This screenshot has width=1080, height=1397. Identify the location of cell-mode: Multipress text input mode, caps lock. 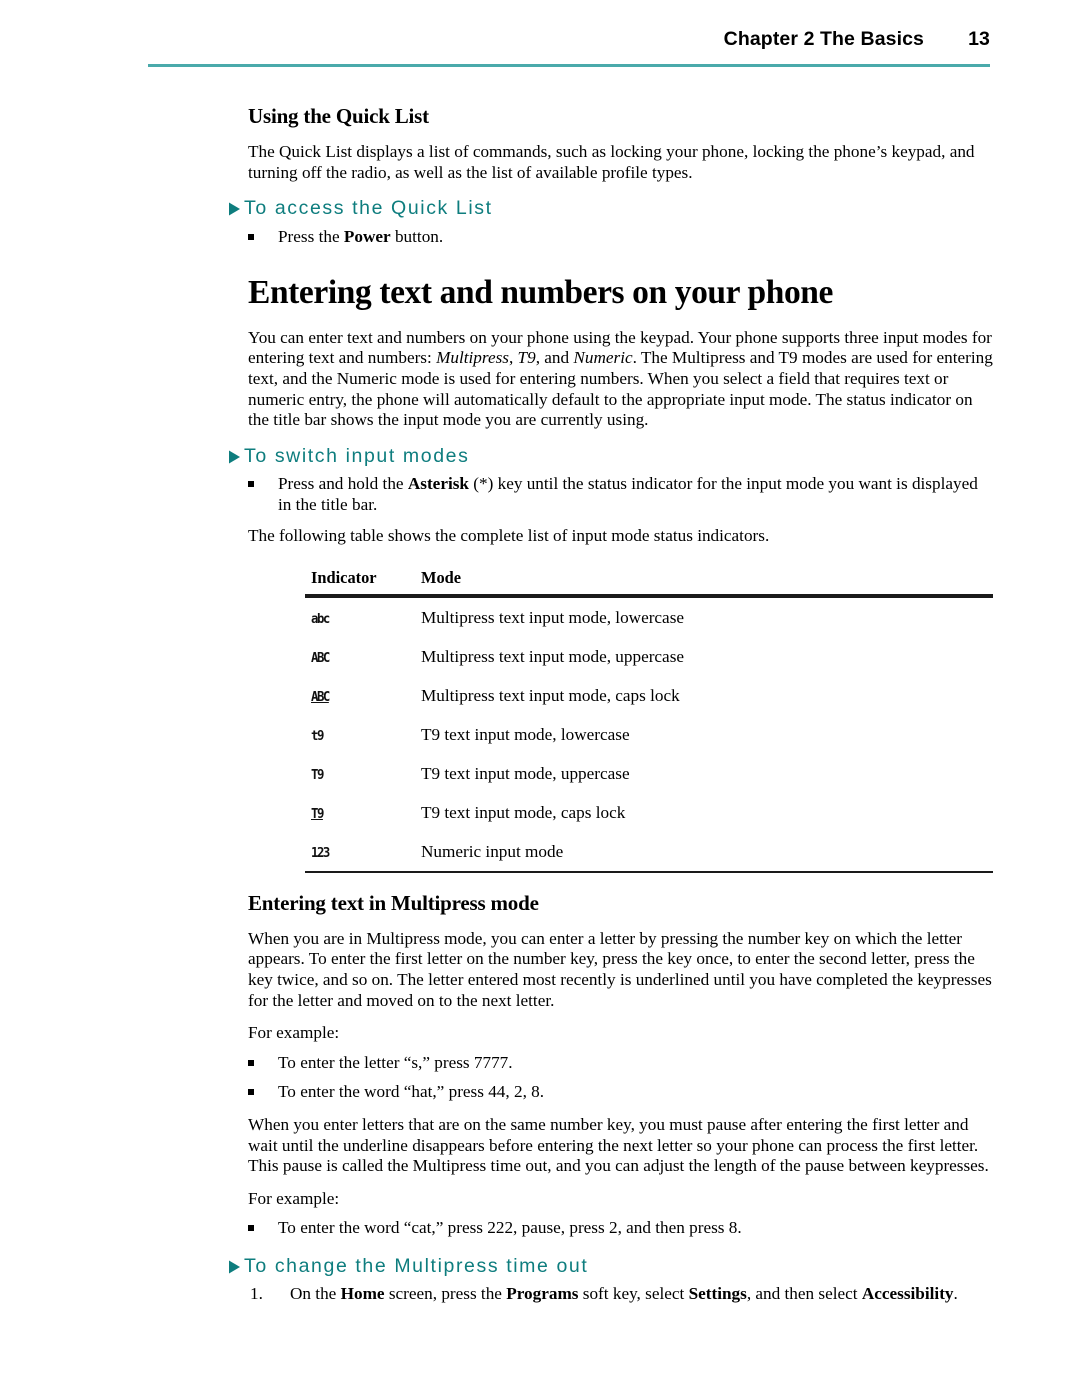
(550, 695).